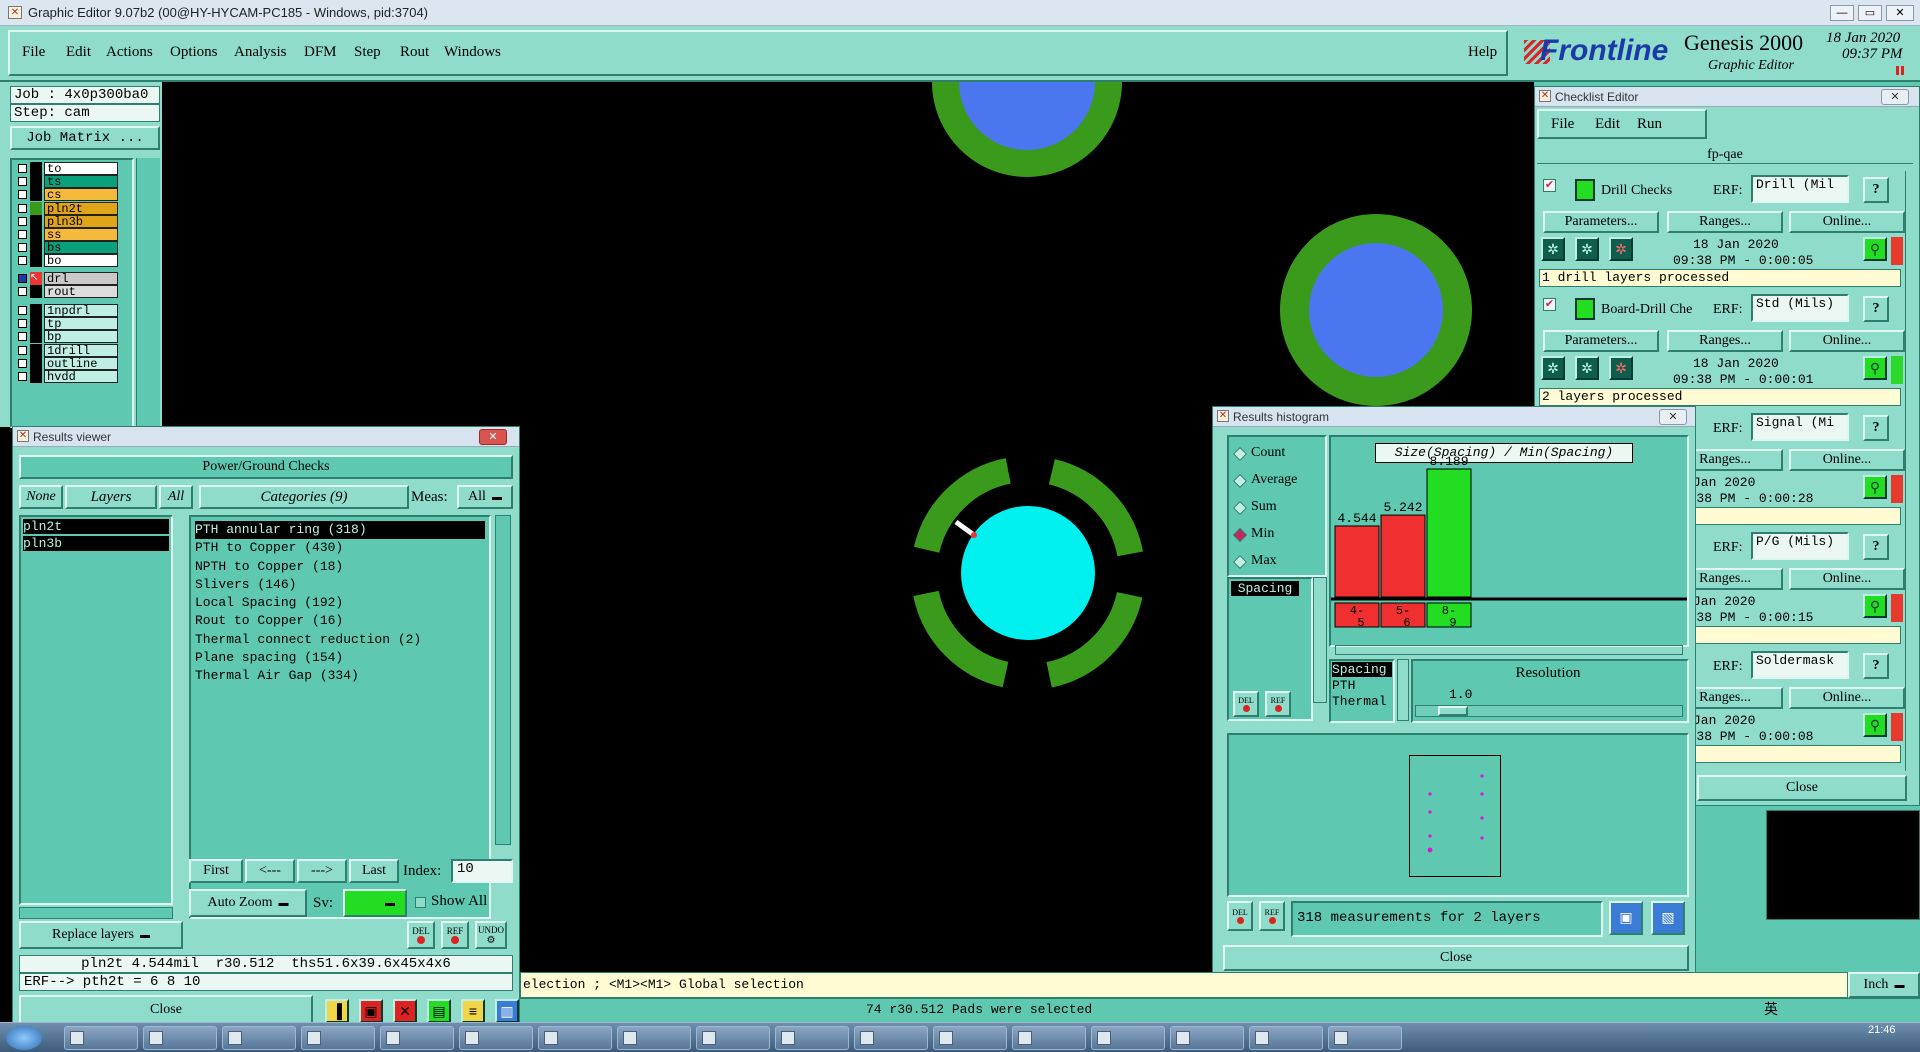  Describe the element at coordinates (72, 311) in the screenshot. I see `layer-row: 1npdrl` at that location.